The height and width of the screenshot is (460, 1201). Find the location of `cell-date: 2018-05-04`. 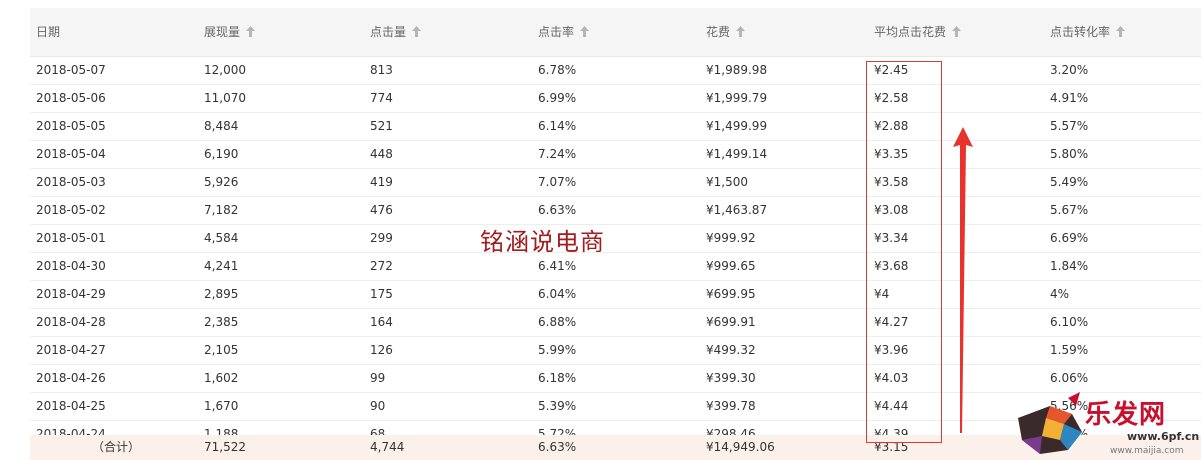

cell-date: 2018-05-04 is located at coordinates (71, 154).